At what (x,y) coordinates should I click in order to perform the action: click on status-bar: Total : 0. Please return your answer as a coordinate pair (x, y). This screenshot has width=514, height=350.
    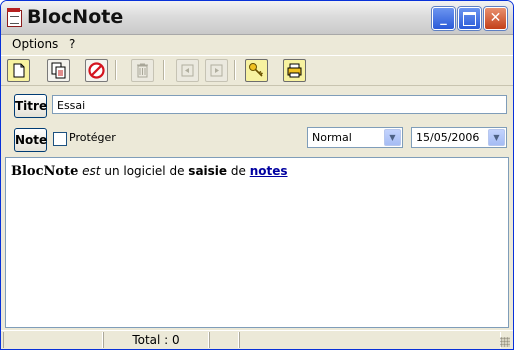
    Looking at the image, I should click on (257, 339).